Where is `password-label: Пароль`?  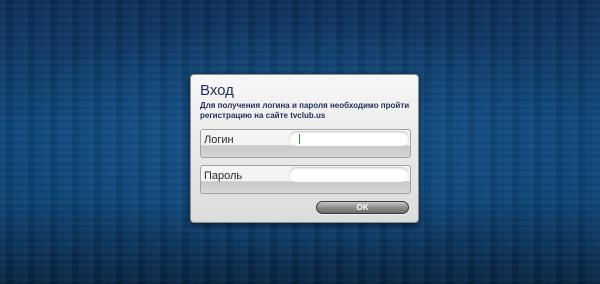
password-label: Пароль is located at coordinates (223, 176).